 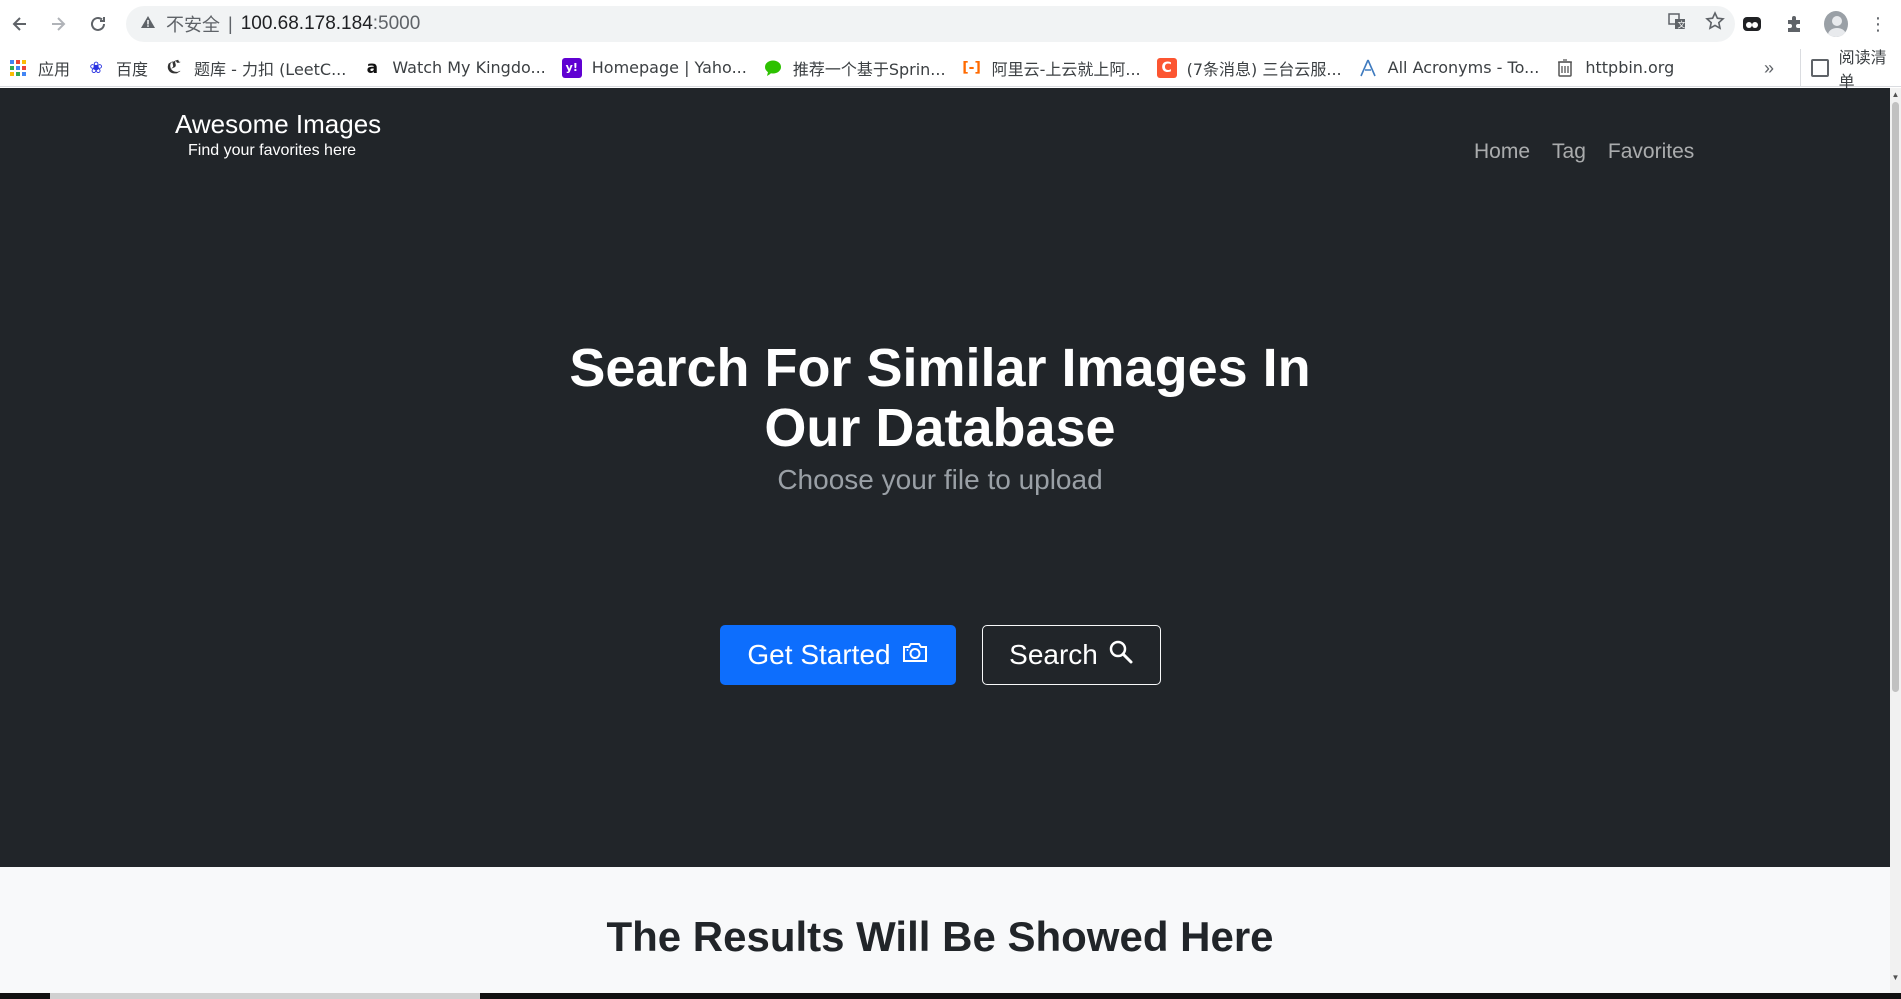 I want to click on bookmark-httpbin: httpbin.org, so click(x=1614, y=68).